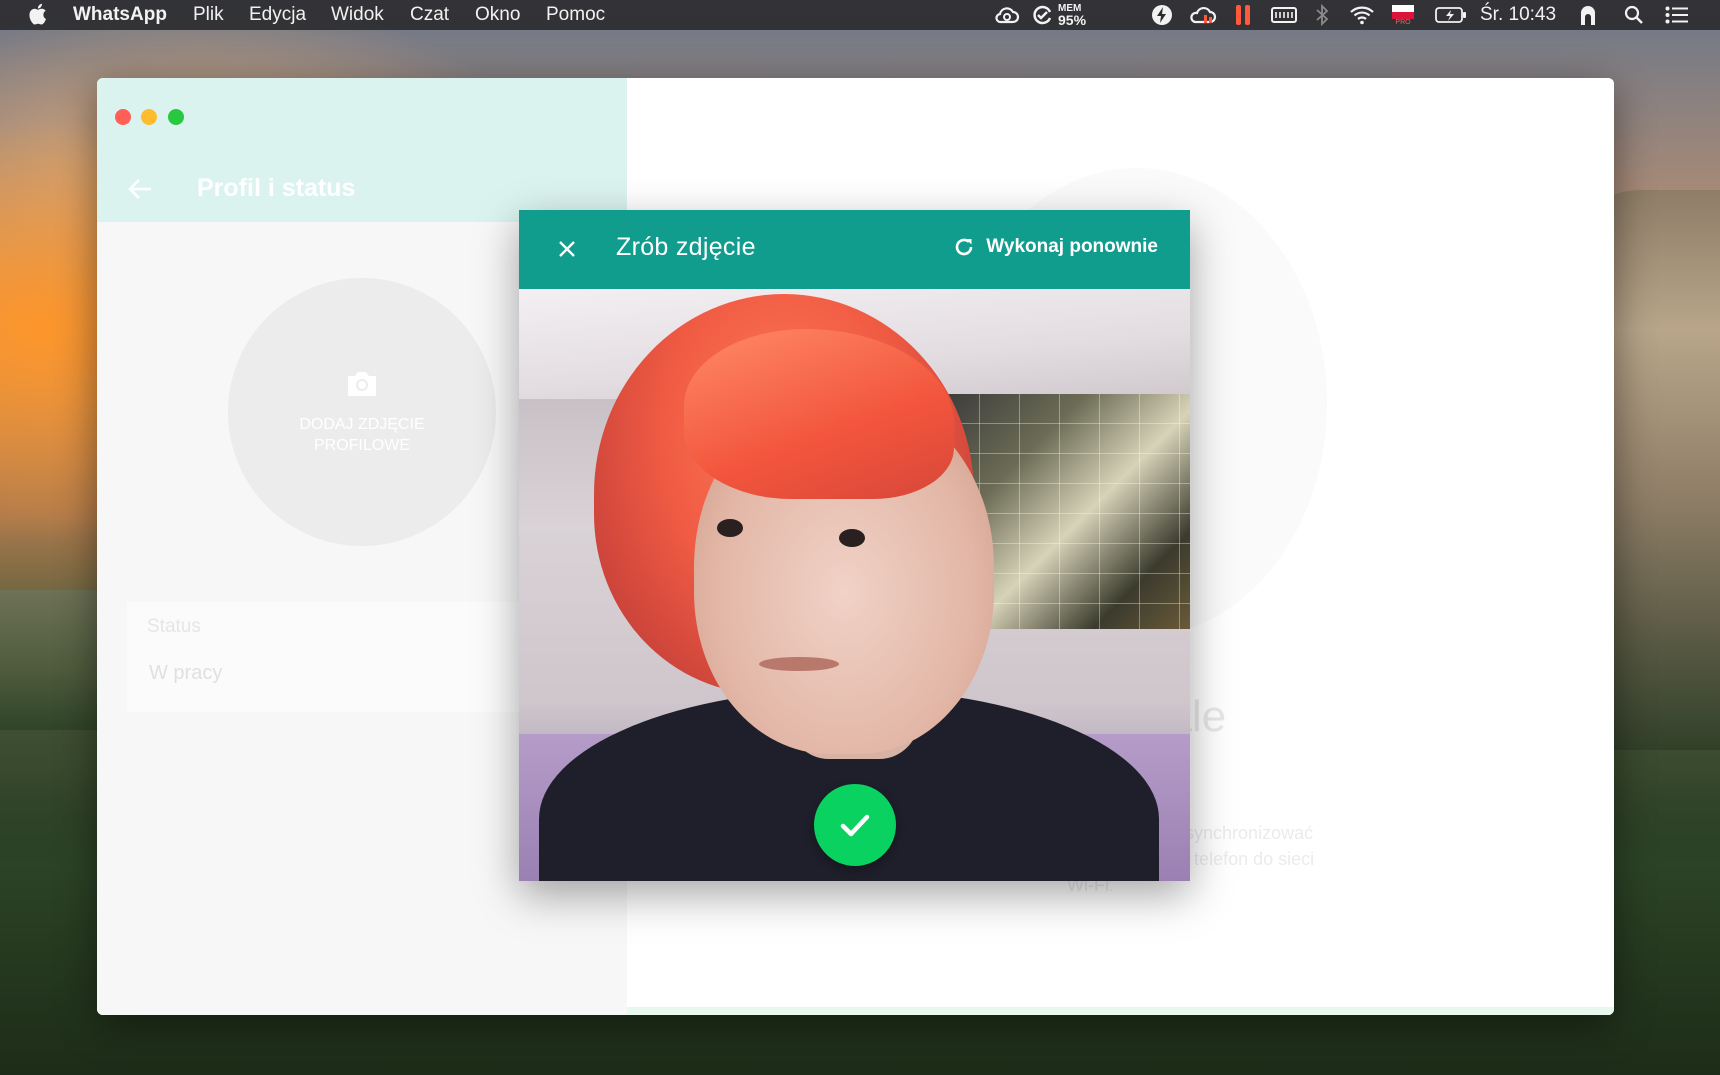 This screenshot has width=1720, height=1075. What do you see at coordinates (1362, 15) in the screenshot?
I see `wifi-icon` at bounding box center [1362, 15].